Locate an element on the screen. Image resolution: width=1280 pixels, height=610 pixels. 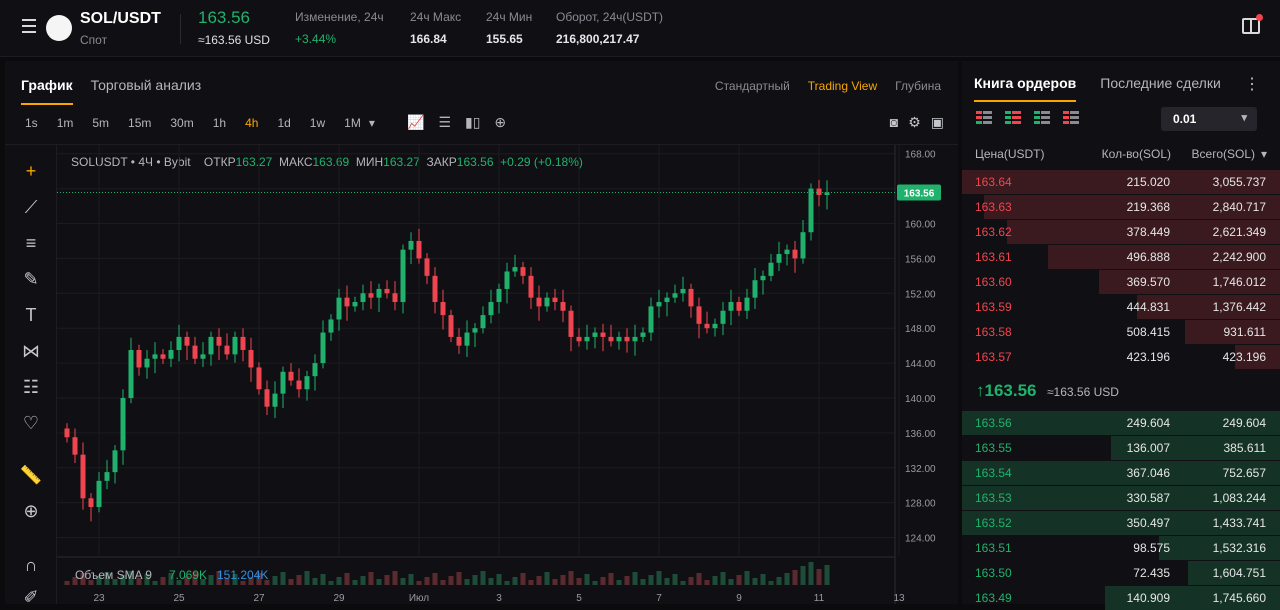
price-step-select: 0.01 is located at coordinates (1209, 119).